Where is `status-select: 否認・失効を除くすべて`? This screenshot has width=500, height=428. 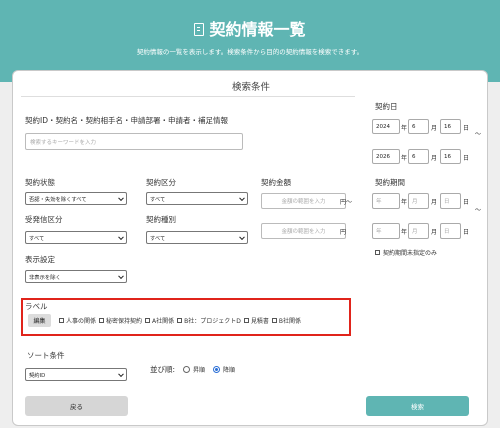
status-select: 否認・失効を除くすべて is located at coordinates (76, 198).